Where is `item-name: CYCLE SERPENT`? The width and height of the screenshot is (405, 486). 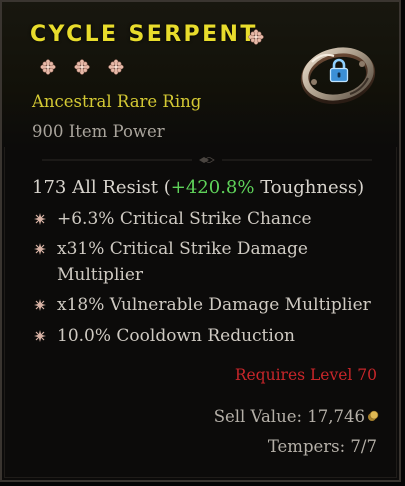
item-name: CYCLE SERPENT is located at coordinates (144, 34).